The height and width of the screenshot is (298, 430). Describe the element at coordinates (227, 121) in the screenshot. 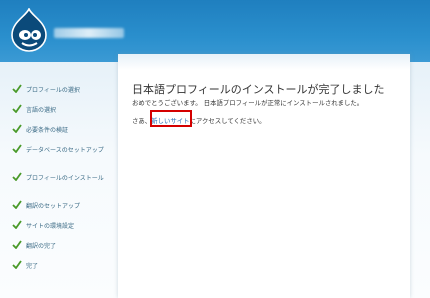

I see `visit-suffix: にアクセスしてください。` at that location.